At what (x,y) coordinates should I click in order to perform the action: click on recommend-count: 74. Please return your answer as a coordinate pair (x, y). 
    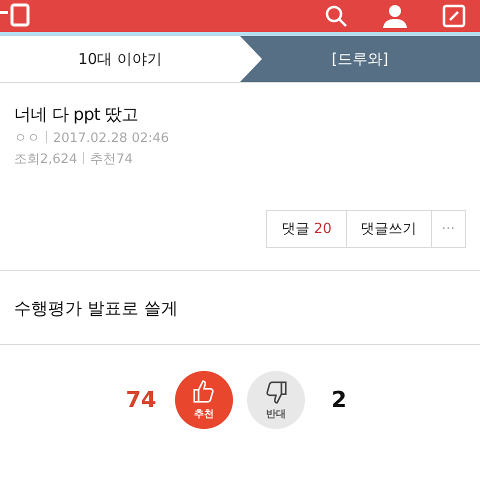
    Looking at the image, I should click on (141, 400).